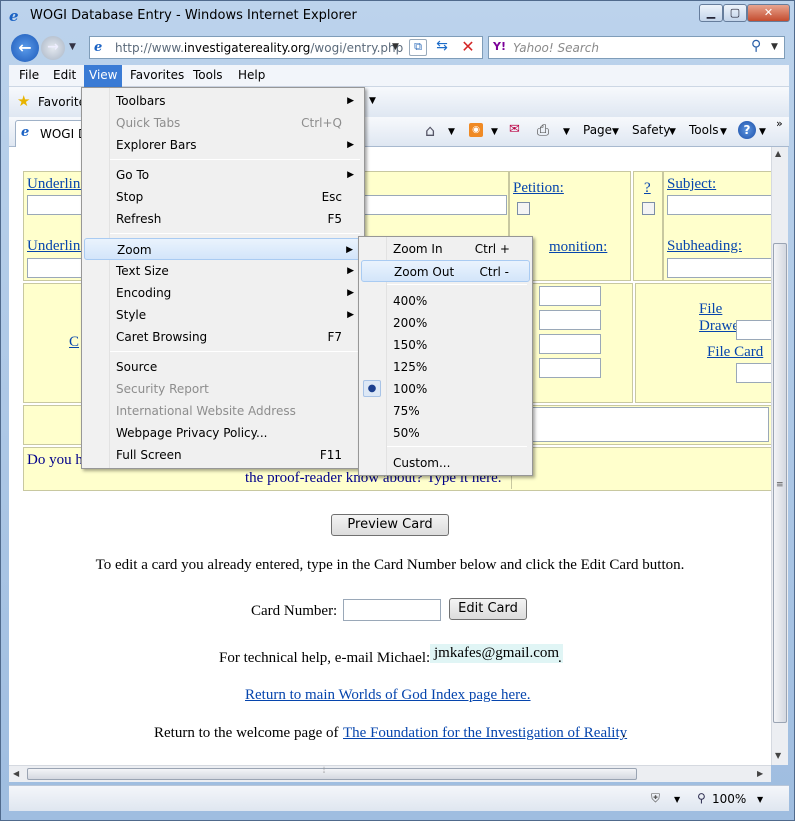  What do you see at coordinates (753, 373) in the screenshot?
I see `file-card-input` at bounding box center [753, 373].